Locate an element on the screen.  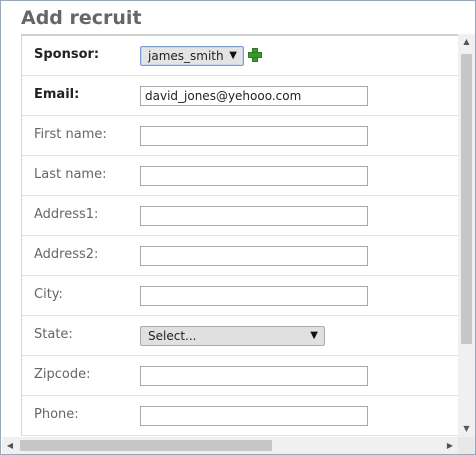
state-control: Select... ▼ is located at coordinates (232, 335).